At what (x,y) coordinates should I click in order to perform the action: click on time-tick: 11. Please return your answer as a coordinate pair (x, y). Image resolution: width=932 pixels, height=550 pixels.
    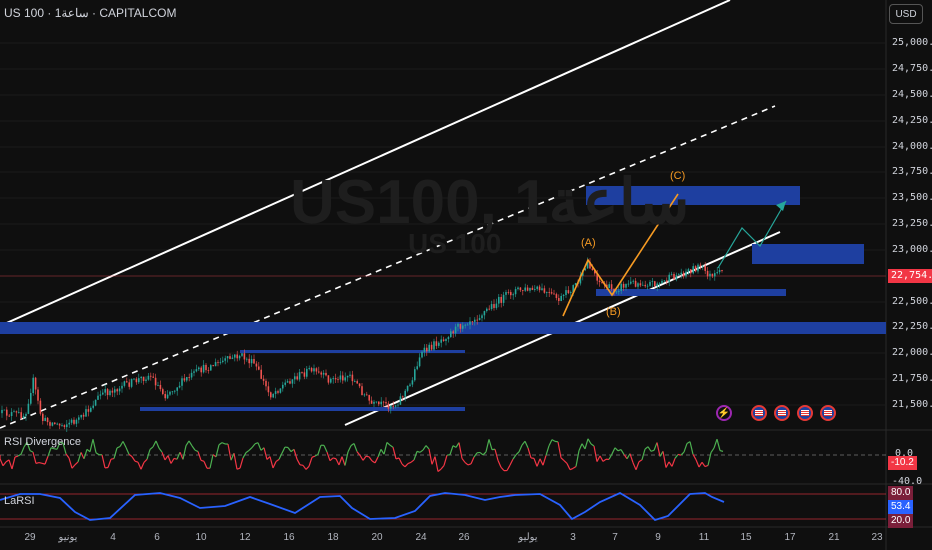
    Looking at the image, I should click on (704, 537).